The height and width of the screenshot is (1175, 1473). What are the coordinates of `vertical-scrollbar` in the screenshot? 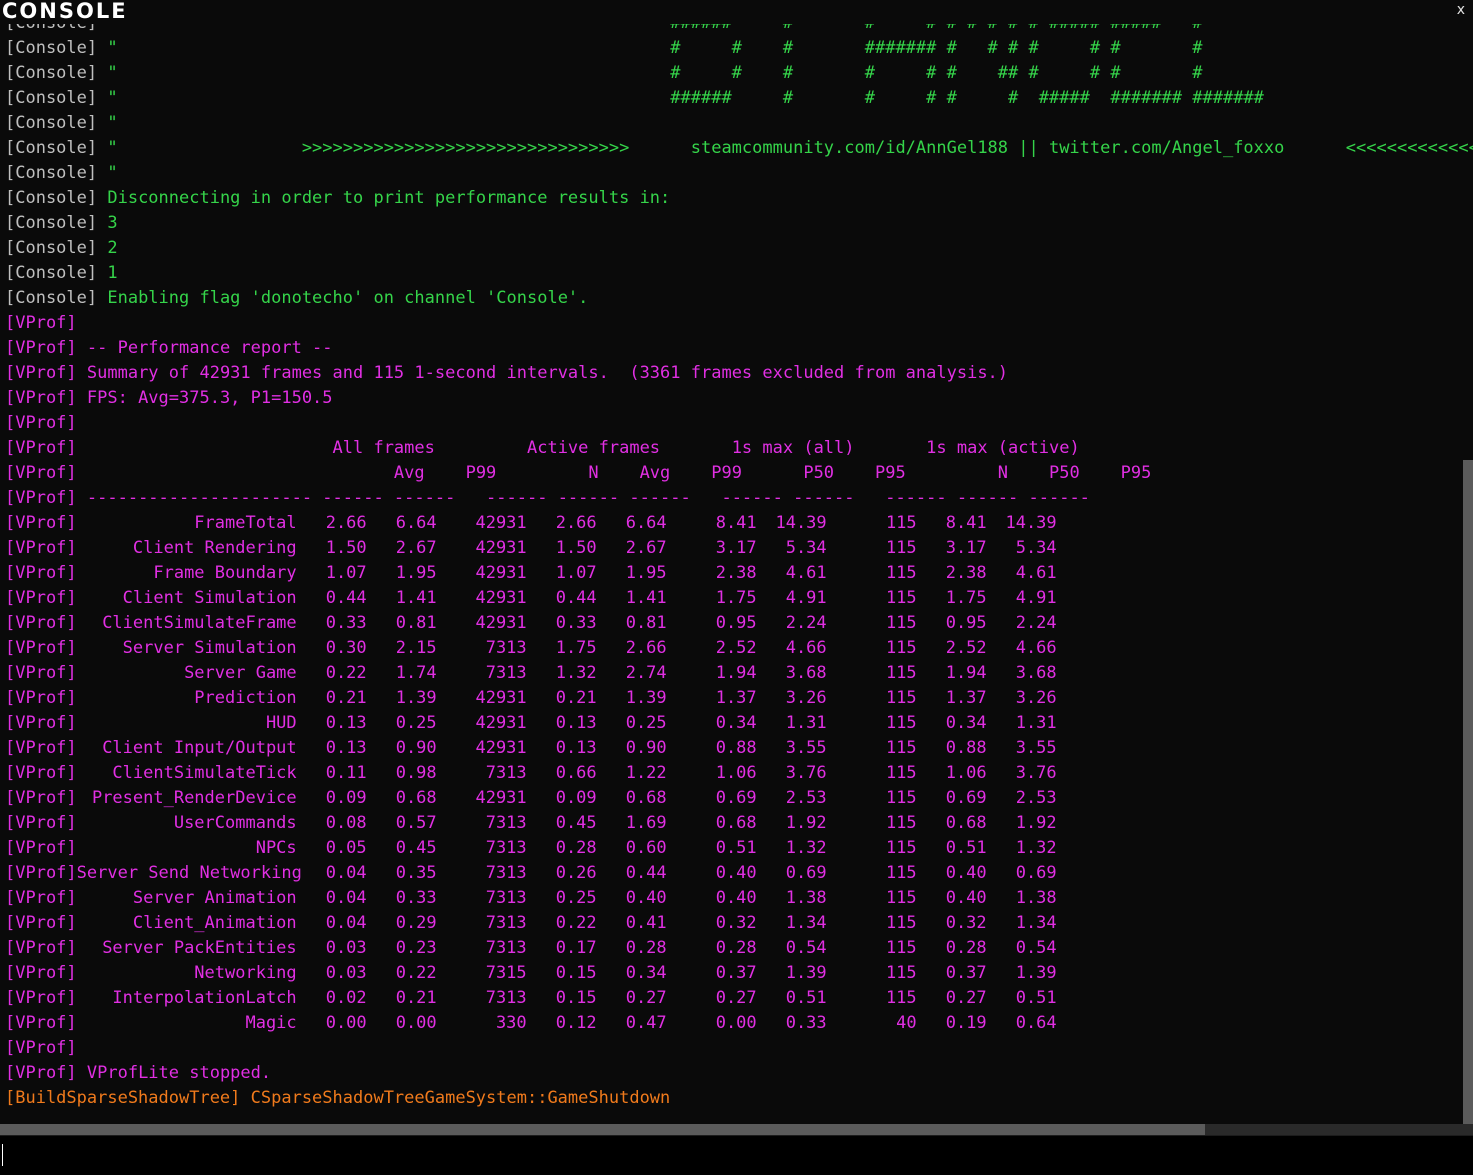 It's located at (1468, 792).